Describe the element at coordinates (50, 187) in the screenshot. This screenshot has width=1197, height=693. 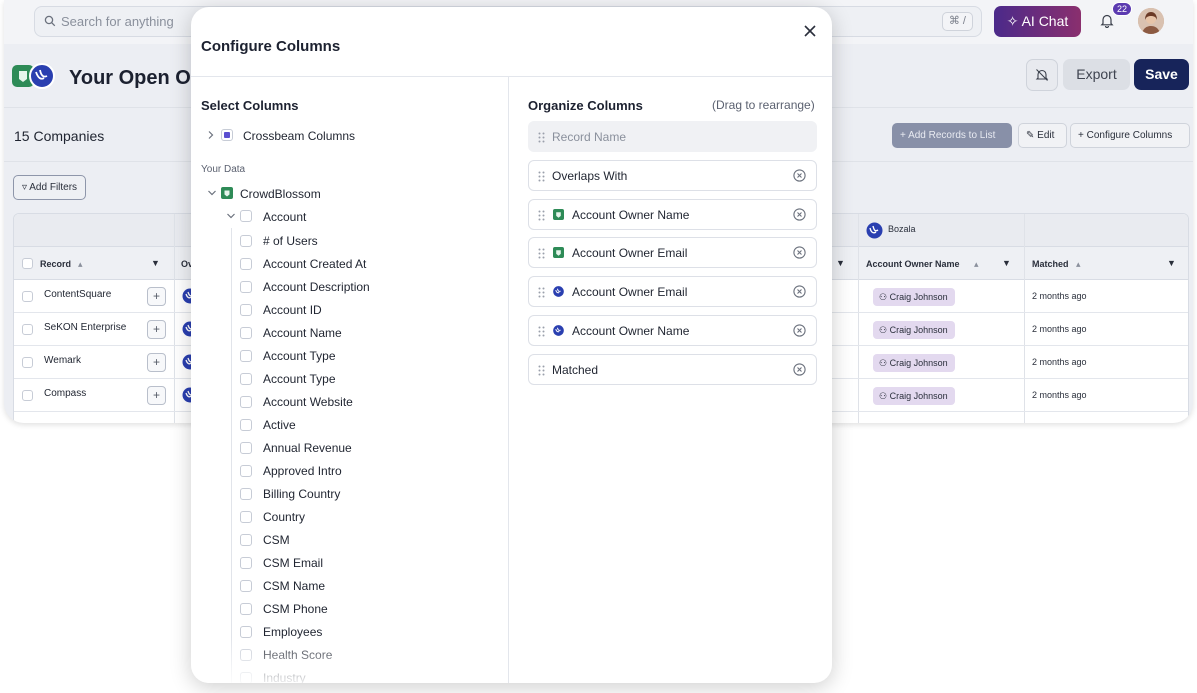
I see `add-filters-button: ▿ Add Filters` at that location.